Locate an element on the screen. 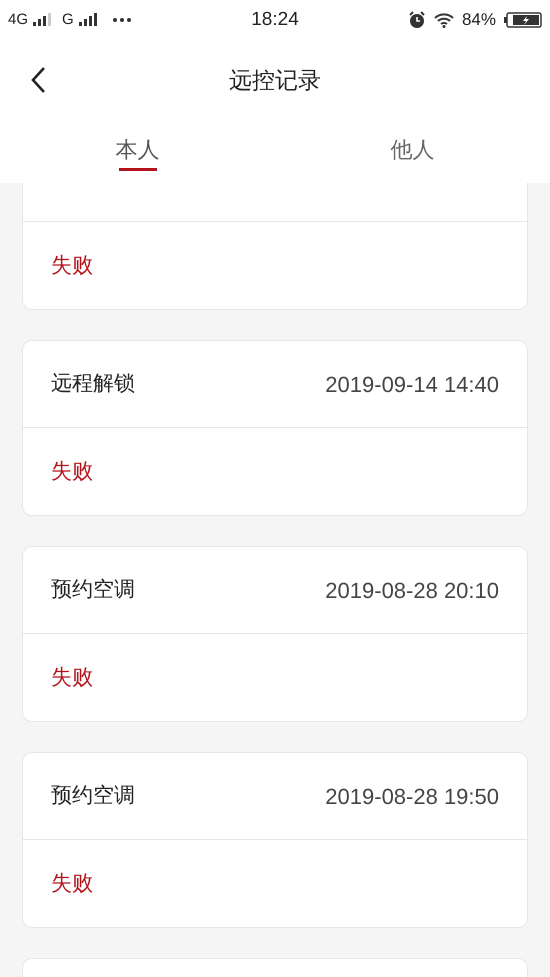 The image size is (550, 977). network-label: 4G is located at coordinates (18, 20).